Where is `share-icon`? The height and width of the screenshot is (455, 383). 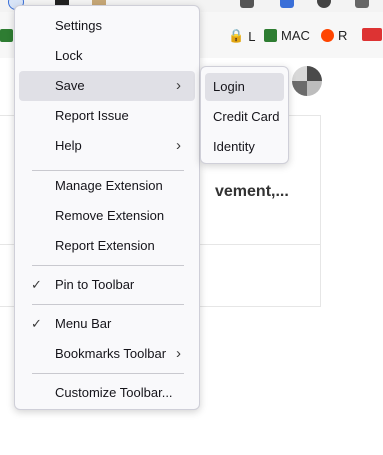
share-icon is located at coordinates (362, 4).